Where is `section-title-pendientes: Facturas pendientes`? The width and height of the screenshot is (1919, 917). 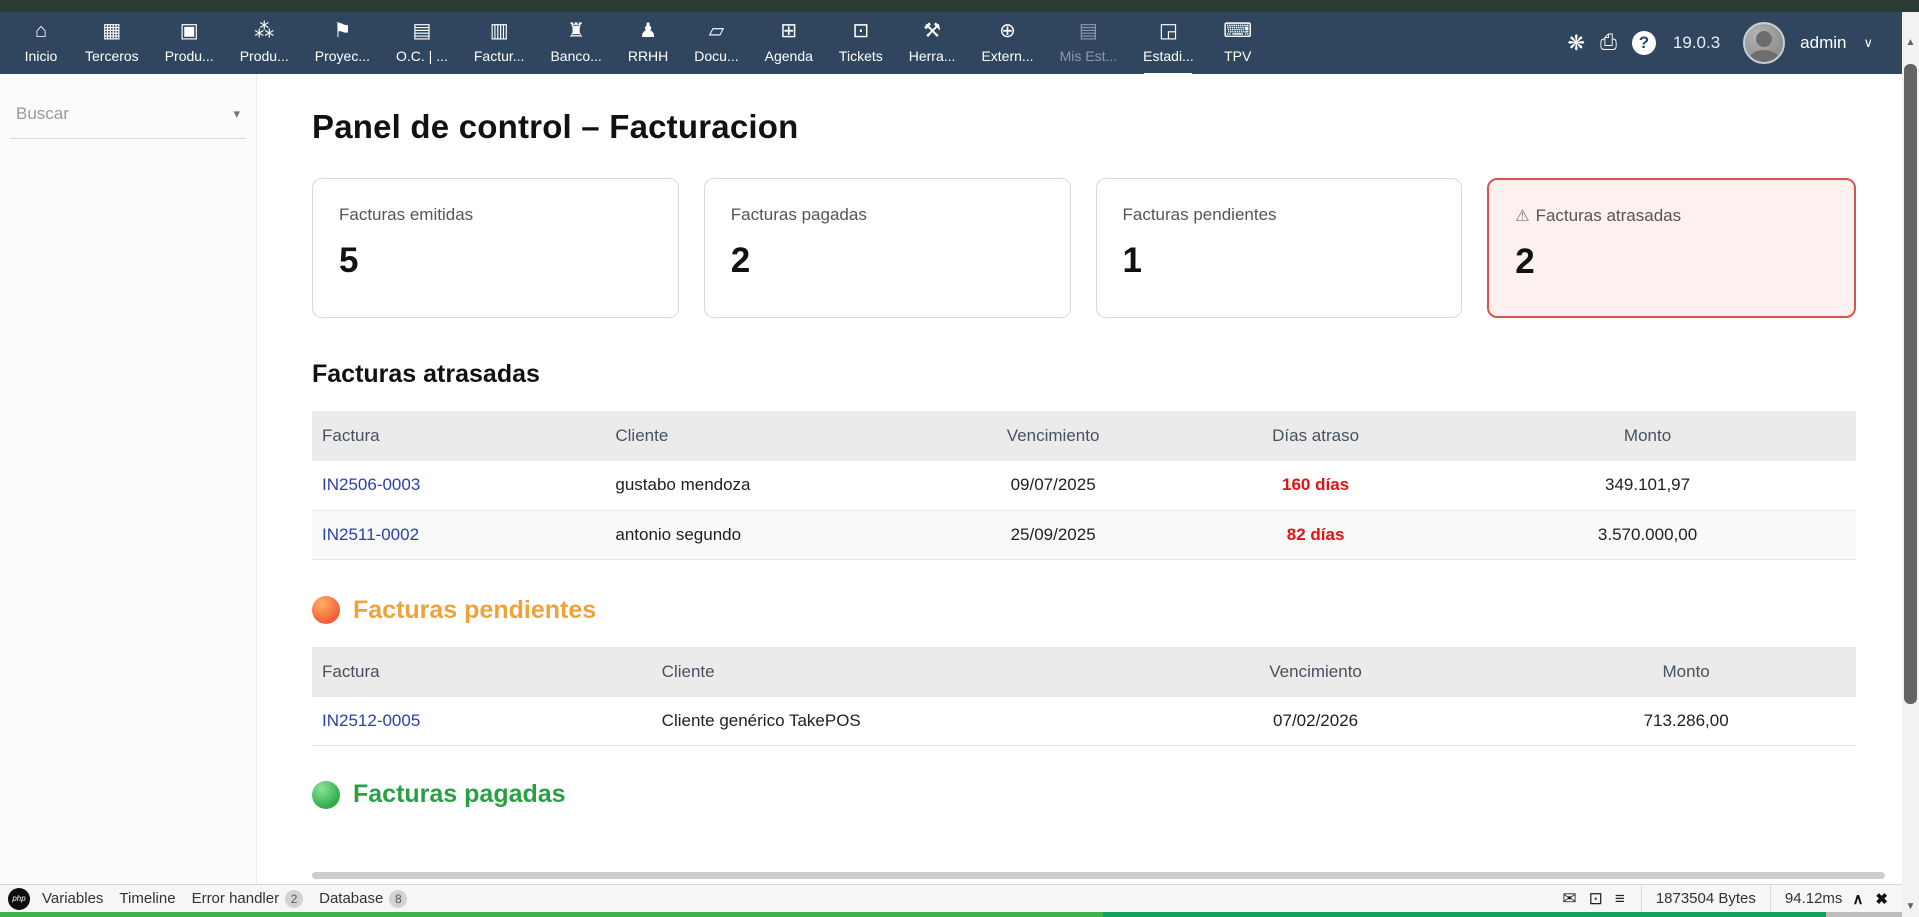 section-title-pendientes: Facturas pendientes is located at coordinates (1107, 610).